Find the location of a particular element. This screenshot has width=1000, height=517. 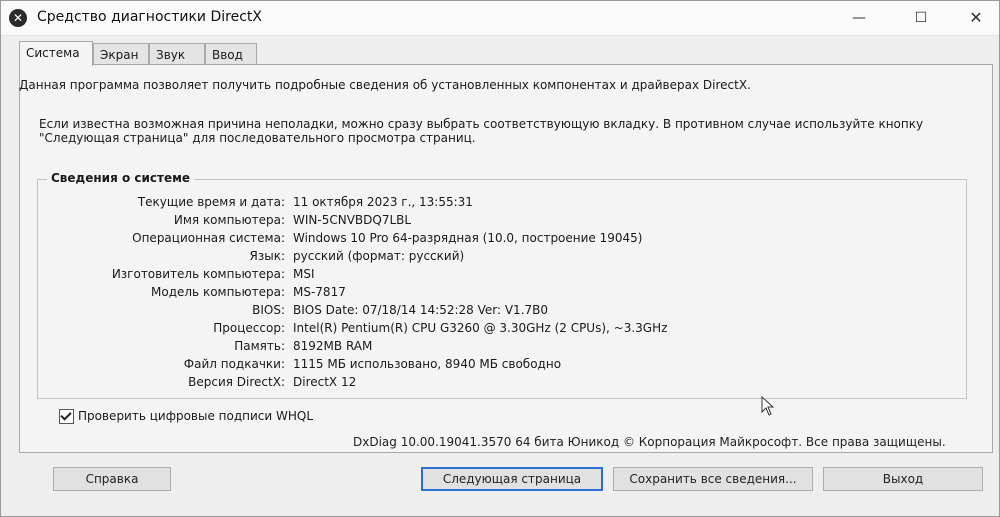

help-button: Справка is located at coordinates (112, 479).